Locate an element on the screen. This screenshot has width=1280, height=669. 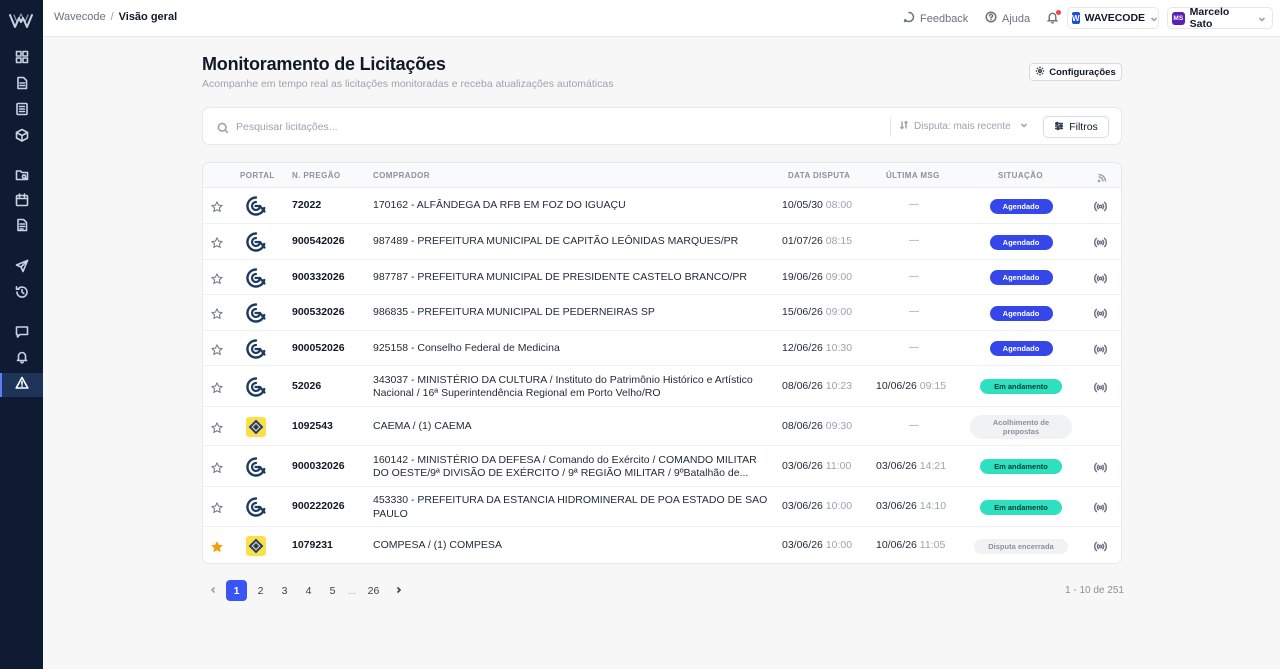
sidebar-item-products is located at coordinates (22, 137).